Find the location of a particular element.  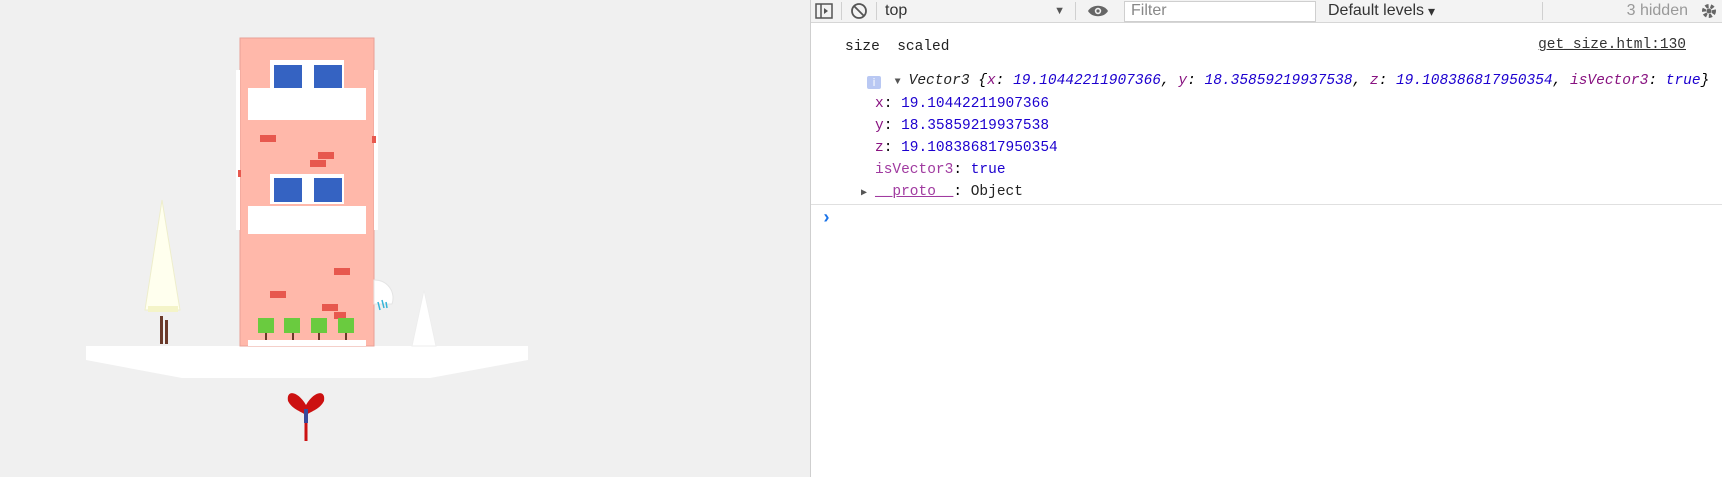

object-class-name: Vector3 is located at coordinates (939, 81).